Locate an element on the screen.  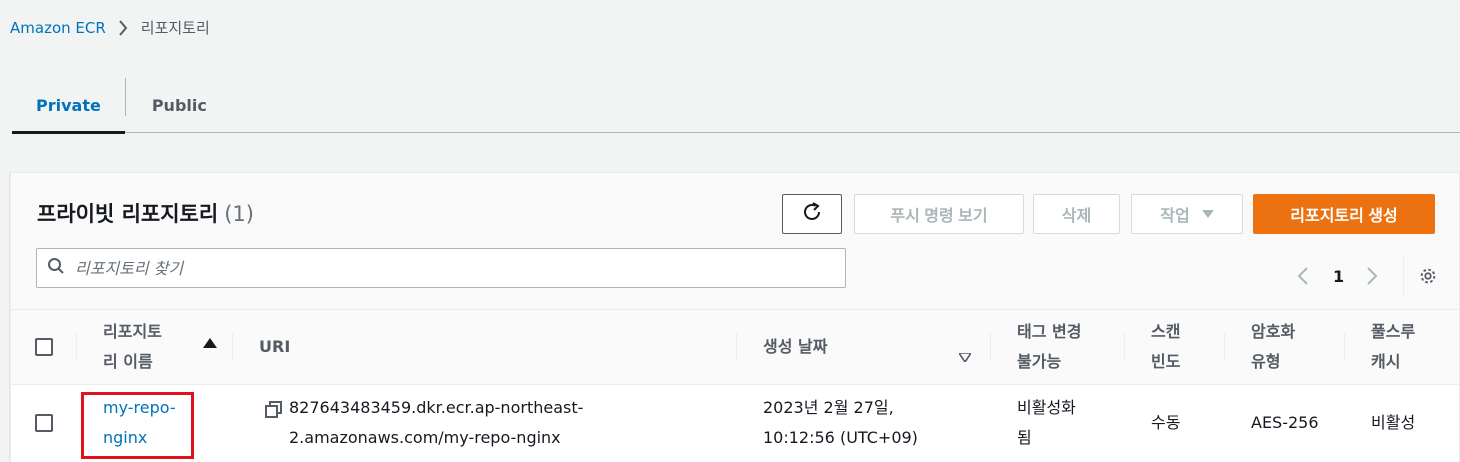
pagination: 1 is located at coordinates (1365, 276).